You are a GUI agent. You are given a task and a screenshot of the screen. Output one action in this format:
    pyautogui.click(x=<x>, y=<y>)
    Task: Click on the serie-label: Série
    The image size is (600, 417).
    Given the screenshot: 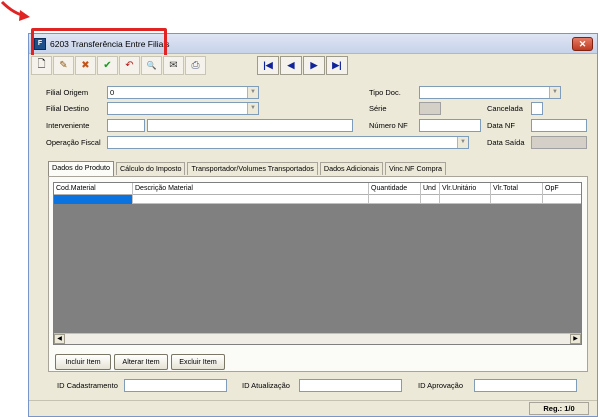 What is the action you would take?
    pyautogui.click(x=378, y=108)
    